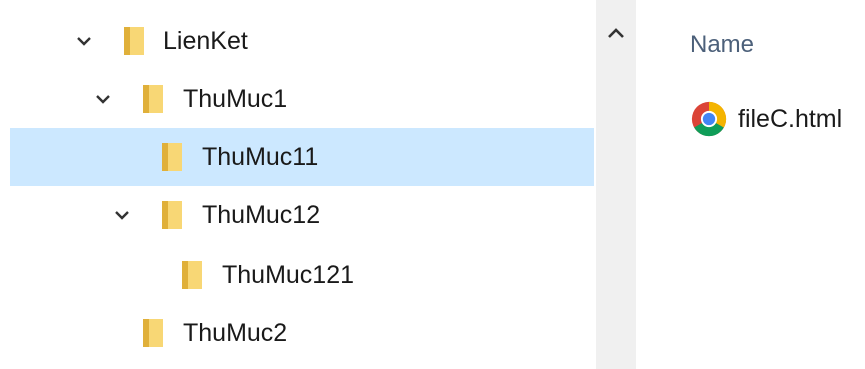 The image size is (865, 369). Describe the element at coordinates (288, 275) in the screenshot. I see `tree-item-label: ThuMuc121` at that location.